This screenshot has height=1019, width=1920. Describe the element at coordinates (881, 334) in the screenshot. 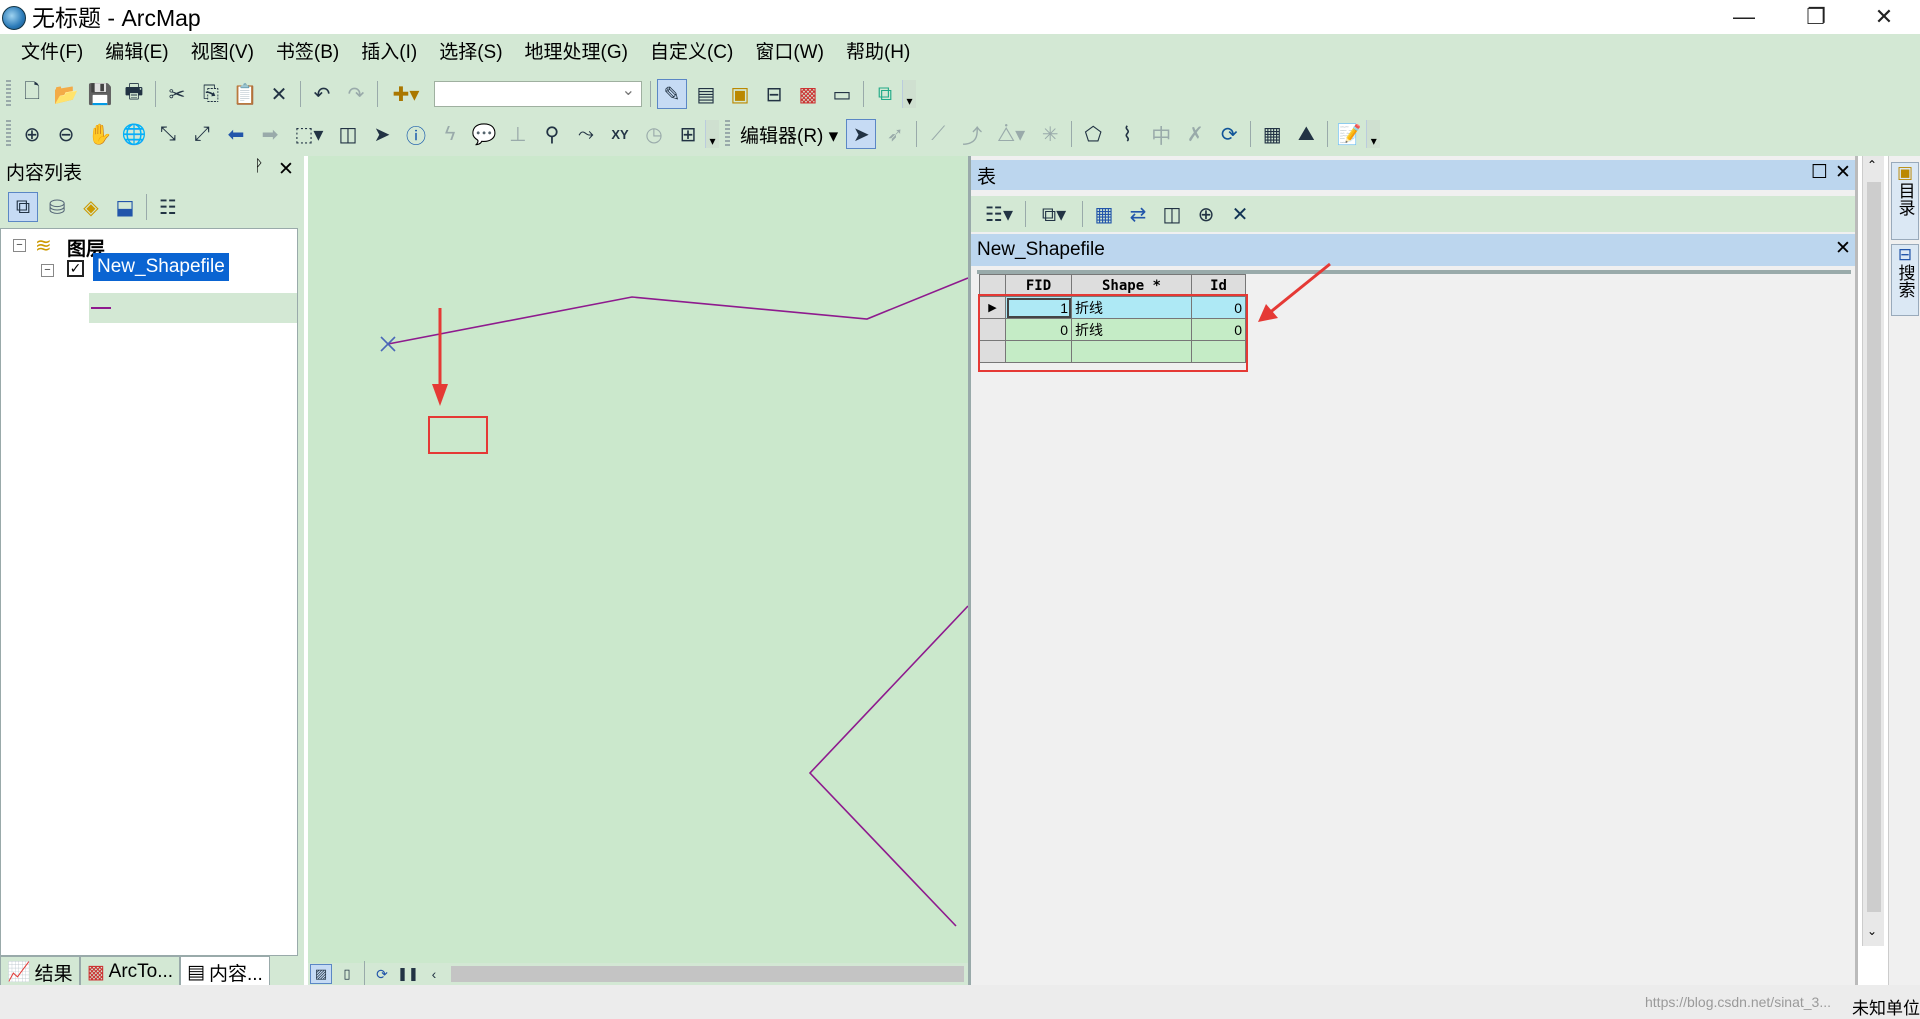

I see `annotation-arrows` at that location.